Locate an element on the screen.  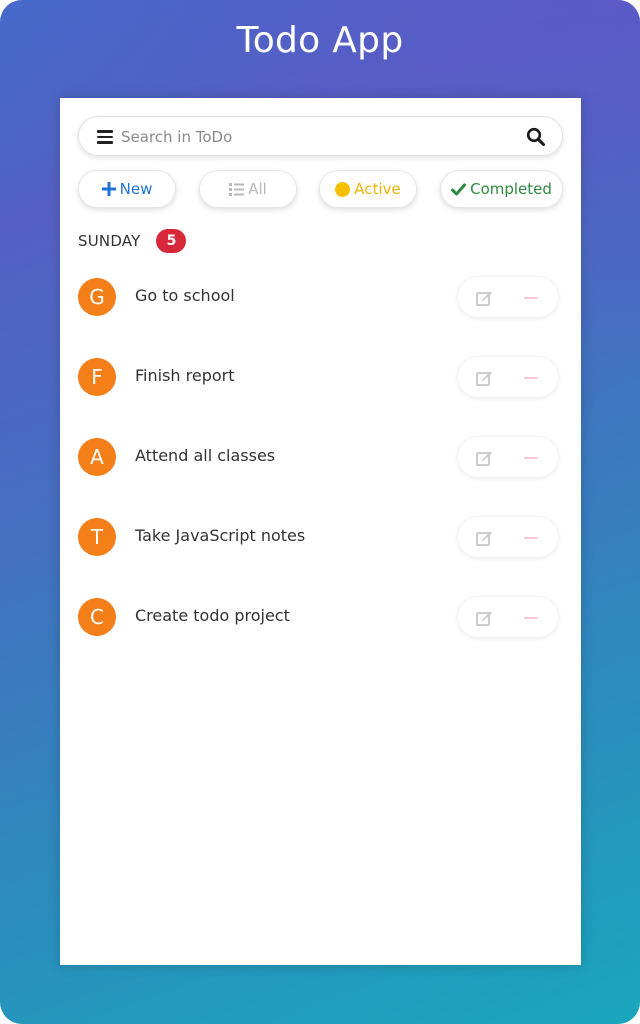
check-icon is located at coordinates (459, 189).